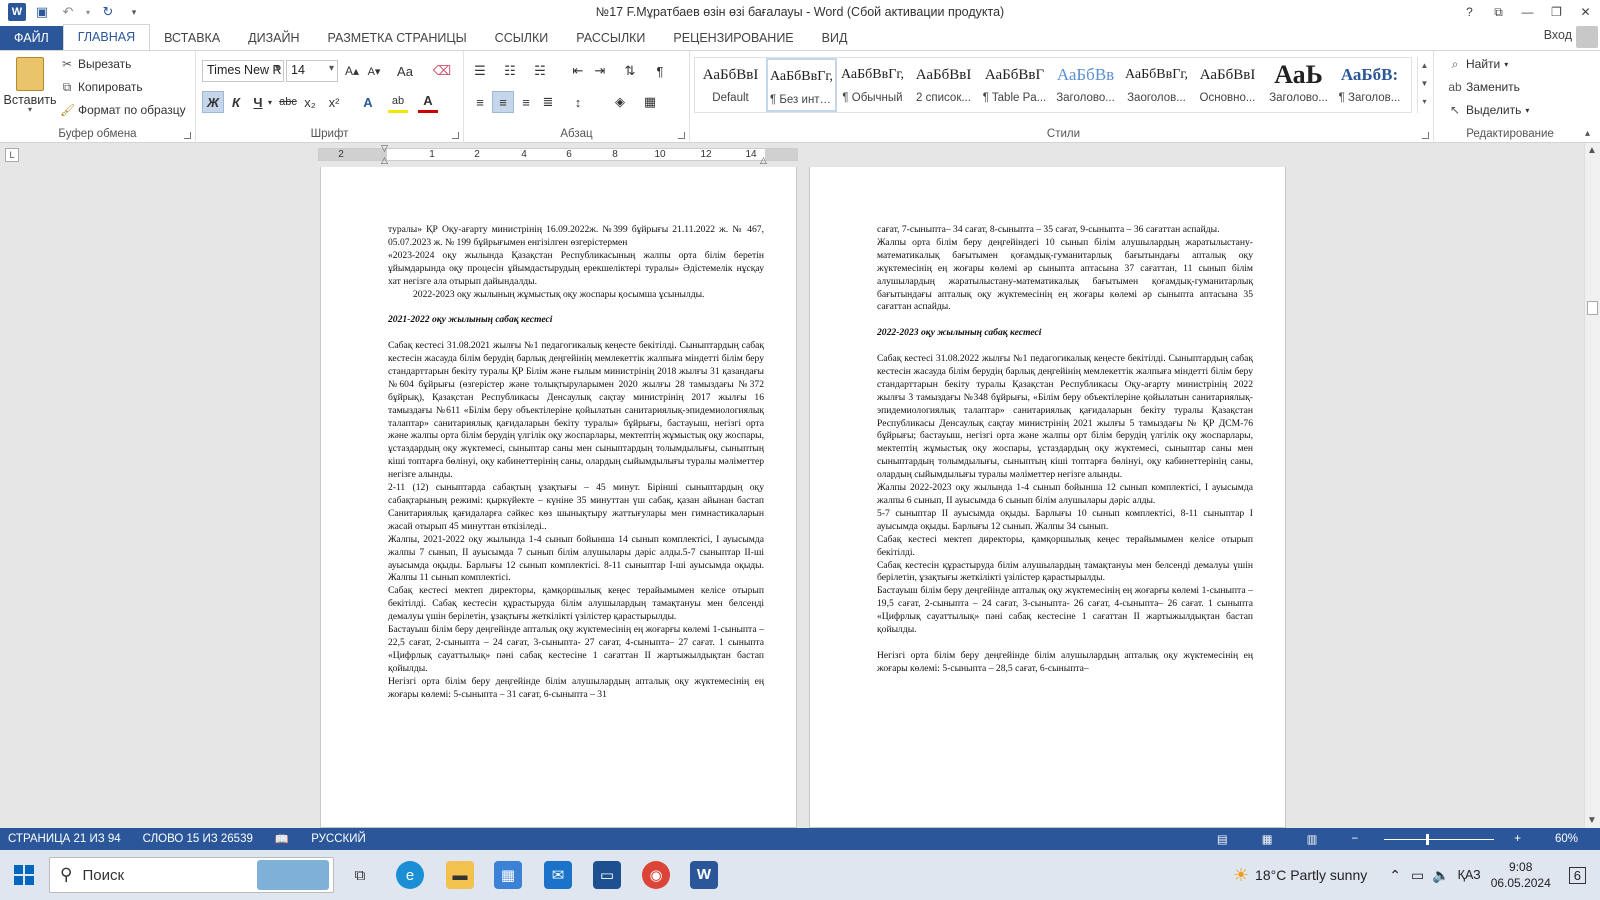  I want to click on italic-button: К, so click(236, 102).